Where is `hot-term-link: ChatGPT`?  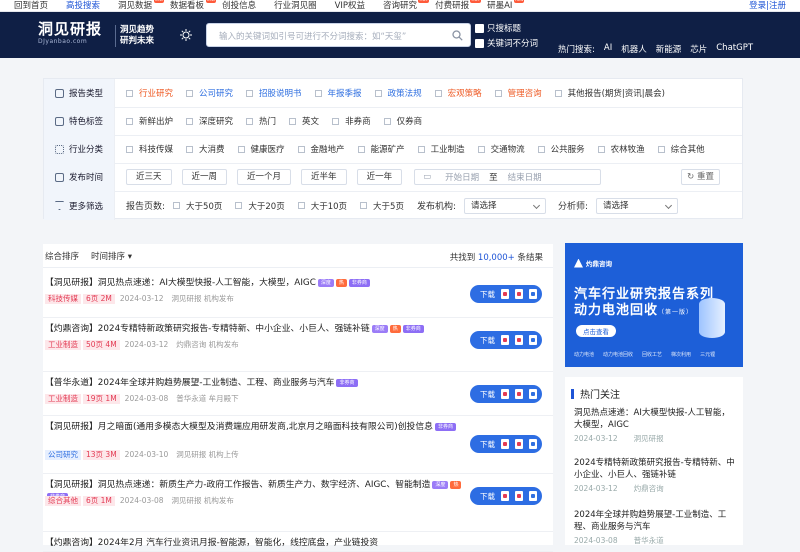 hot-term-link: ChatGPT is located at coordinates (734, 49).